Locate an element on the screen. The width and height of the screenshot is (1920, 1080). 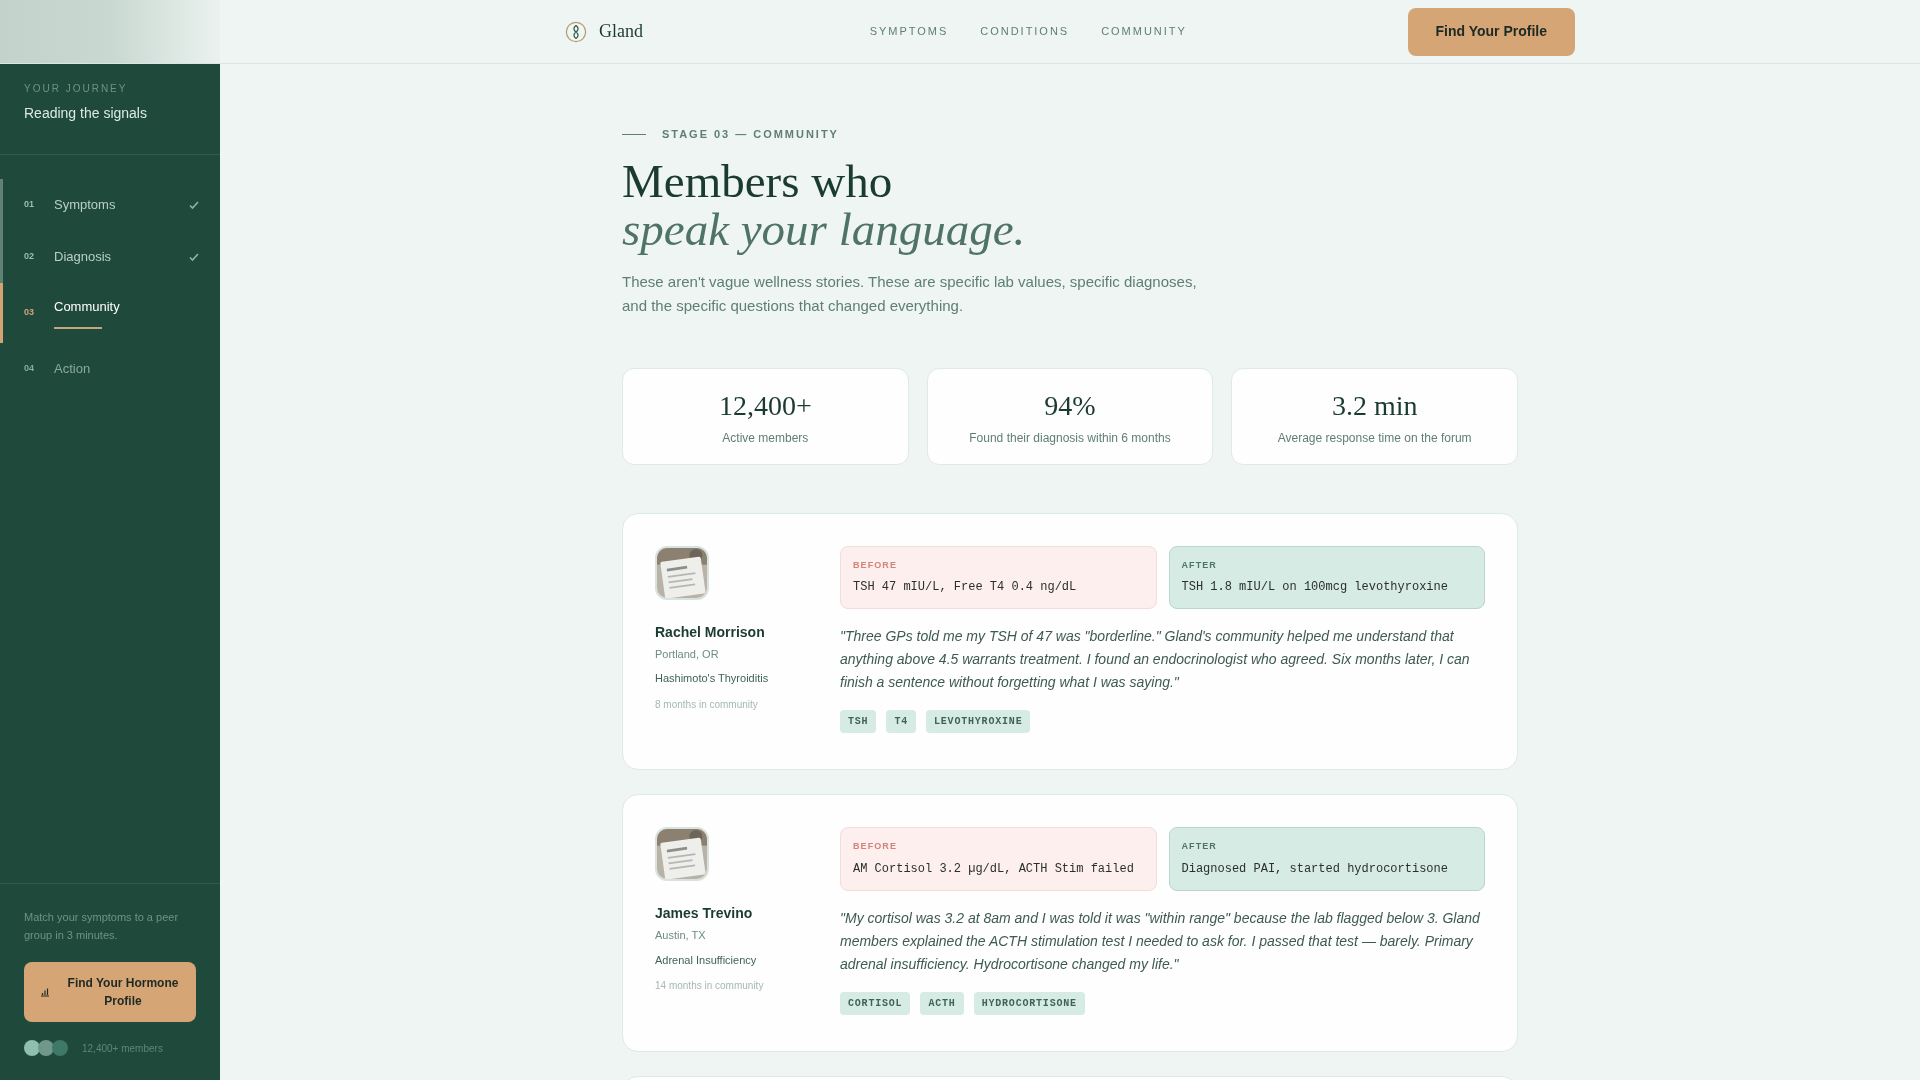
intro-paragraph: These aren't vague wellness stories. These are specific lab values, specific diagnoses, and the specific questions that changed everything. is located at coordinates (910, 293).